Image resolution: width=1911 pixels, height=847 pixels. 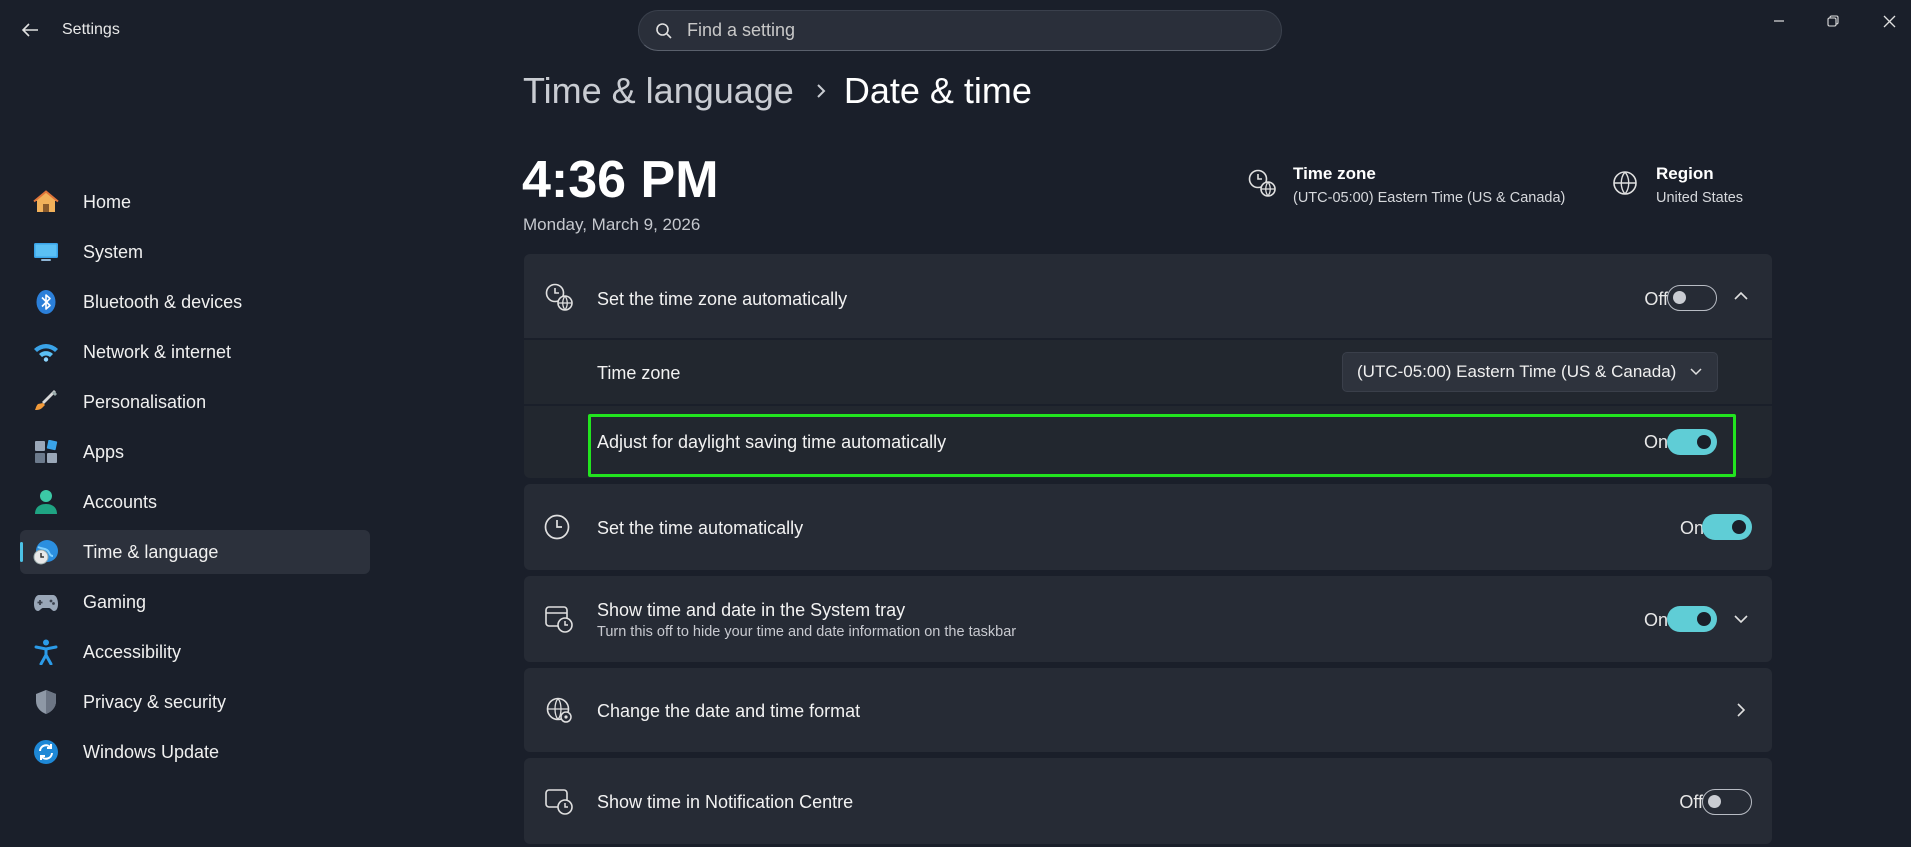 I want to click on app-title: Settings, so click(x=91, y=29).